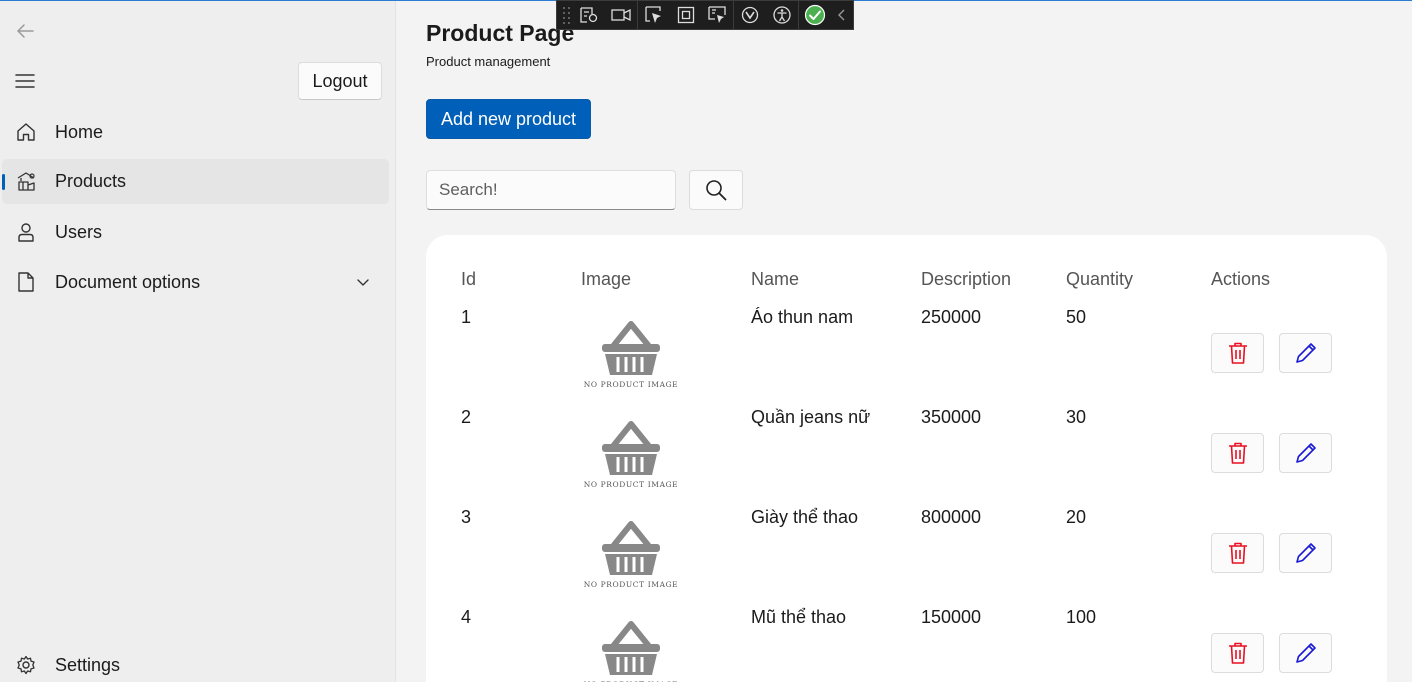  I want to click on back-arrow-icon, so click(25, 31).